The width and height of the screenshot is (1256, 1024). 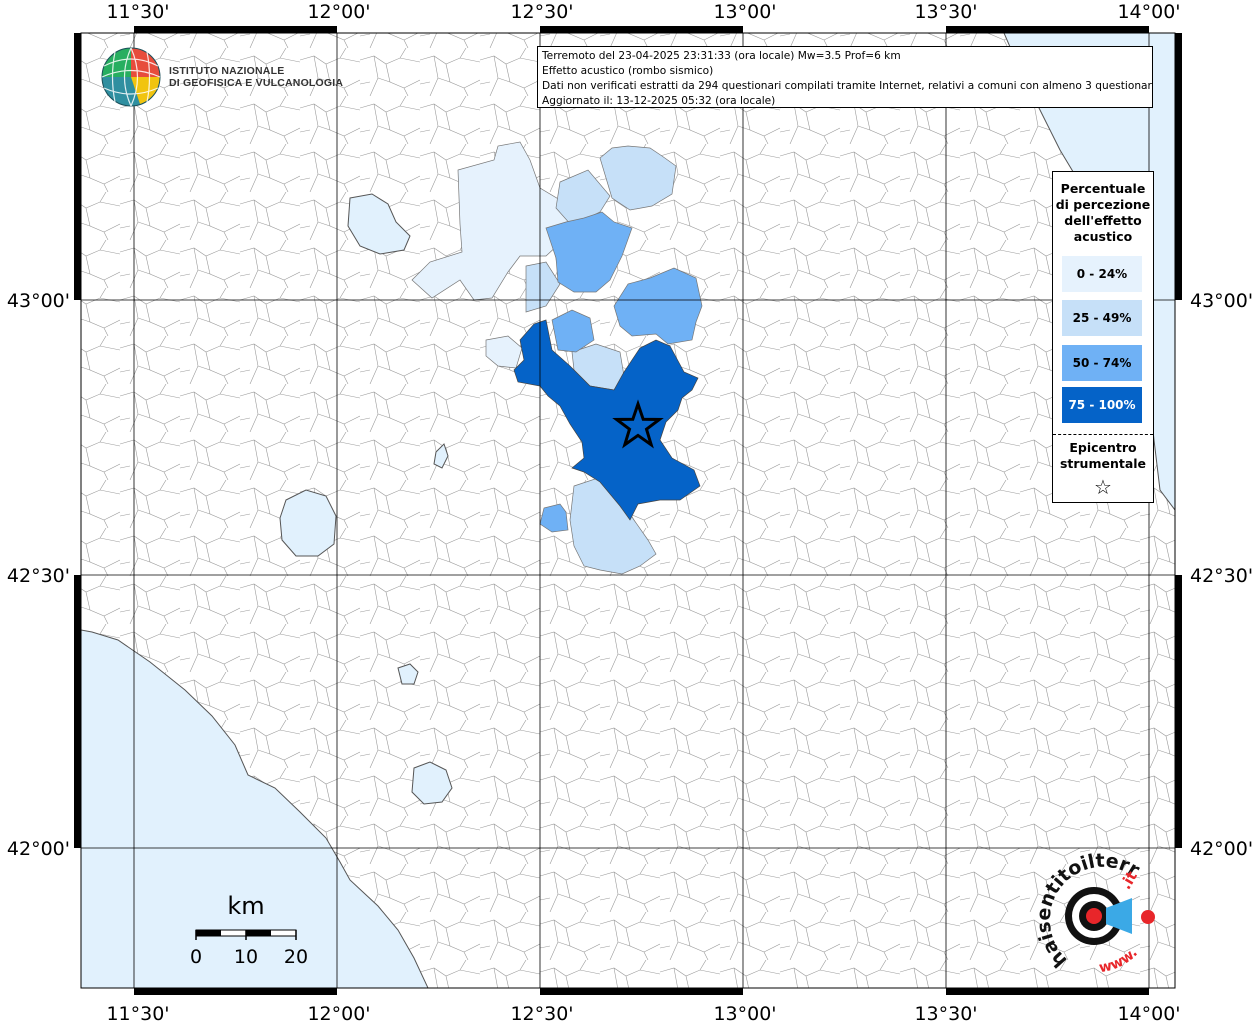 What do you see at coordinates (296, 957) in the screenshot?
I see `scale-tick-20: 20` at bounding box center [296, 957].